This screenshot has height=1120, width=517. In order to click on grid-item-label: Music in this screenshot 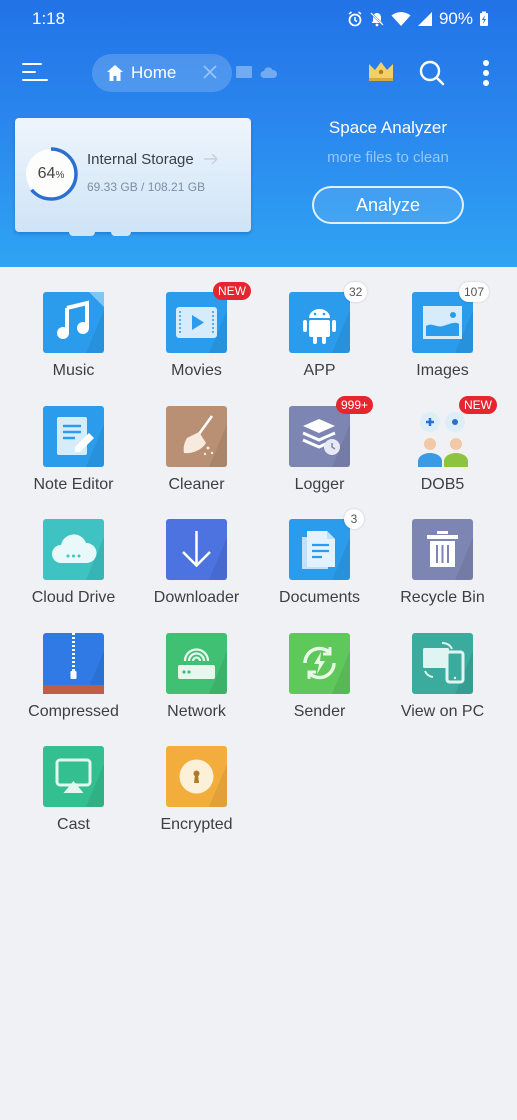, I will do `click(73, 370)`.